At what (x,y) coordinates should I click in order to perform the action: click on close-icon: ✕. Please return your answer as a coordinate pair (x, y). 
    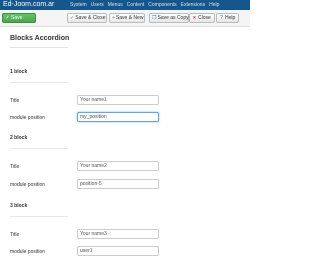
    Looking at the image, I should click on (194, 18).